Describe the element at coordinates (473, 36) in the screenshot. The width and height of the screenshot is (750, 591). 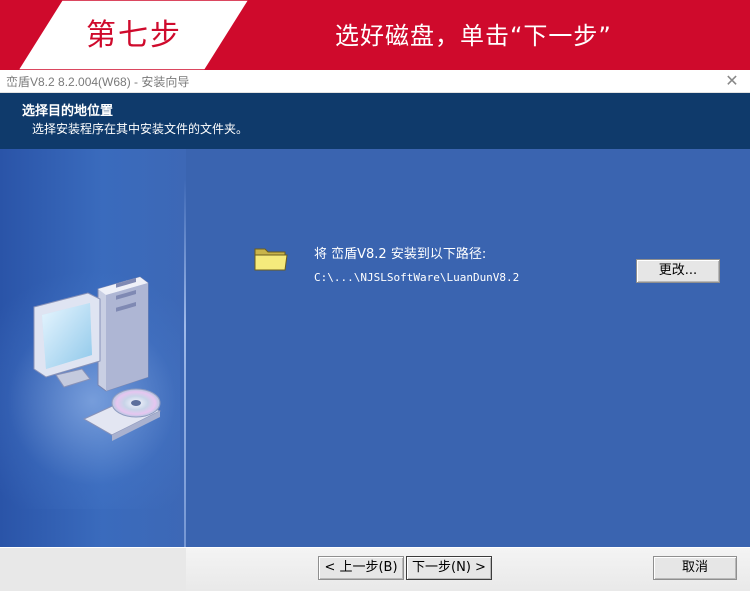
I see `step-instruction: 选好磁盘，单击“下一步”` at that location.